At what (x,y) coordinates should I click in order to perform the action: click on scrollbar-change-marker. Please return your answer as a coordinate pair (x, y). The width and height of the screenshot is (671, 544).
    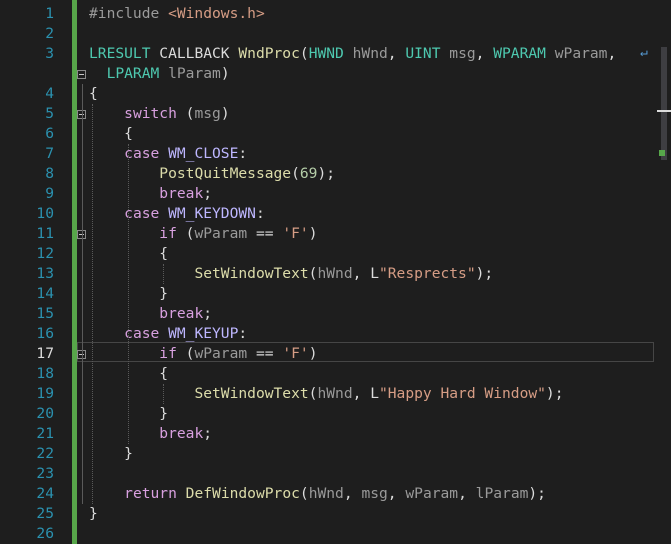
    Looking at the image, I should click on (662, 153).